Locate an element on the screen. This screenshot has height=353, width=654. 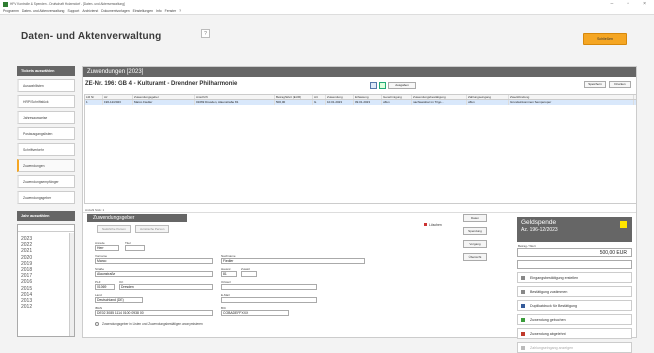
sidebar-heading-year: Jahr auswählen is located at coordinates (46, 216).